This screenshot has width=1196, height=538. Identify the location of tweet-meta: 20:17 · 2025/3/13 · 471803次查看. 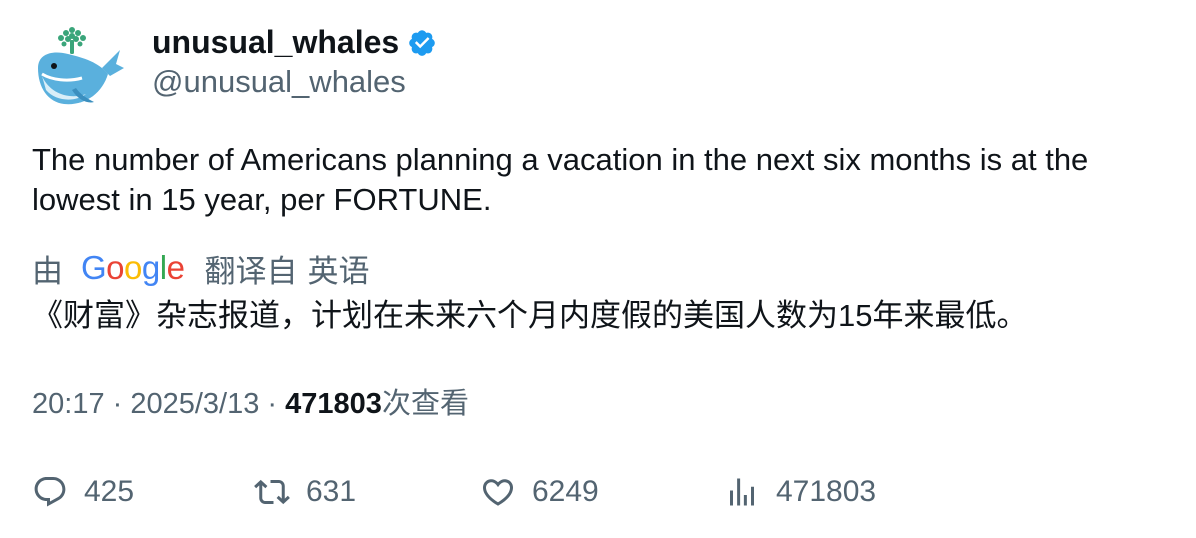
(250, 404).